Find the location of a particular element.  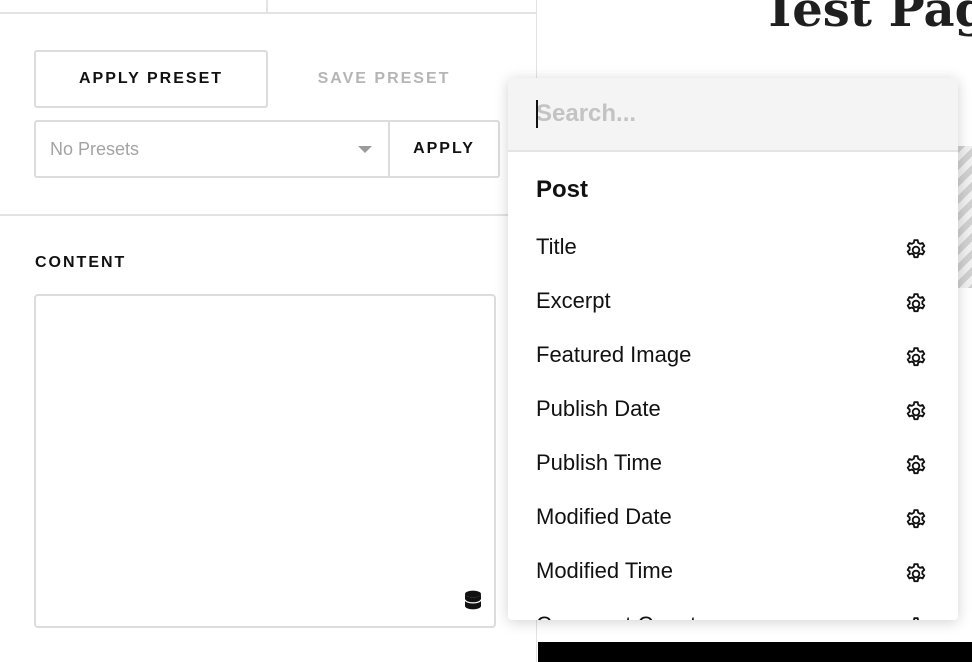

panel-tabs is located at coordinates (268, 7).